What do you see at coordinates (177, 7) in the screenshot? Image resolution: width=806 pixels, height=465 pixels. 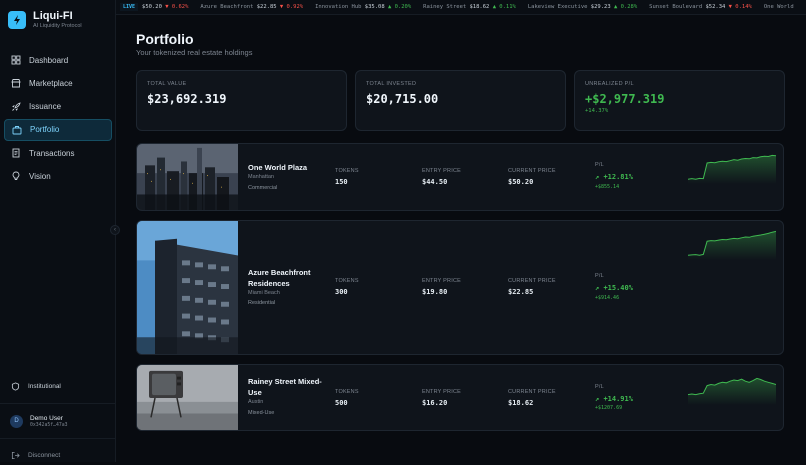 I see `ticker-change: ▼ 0.62%` at bounding box center [177, 7].